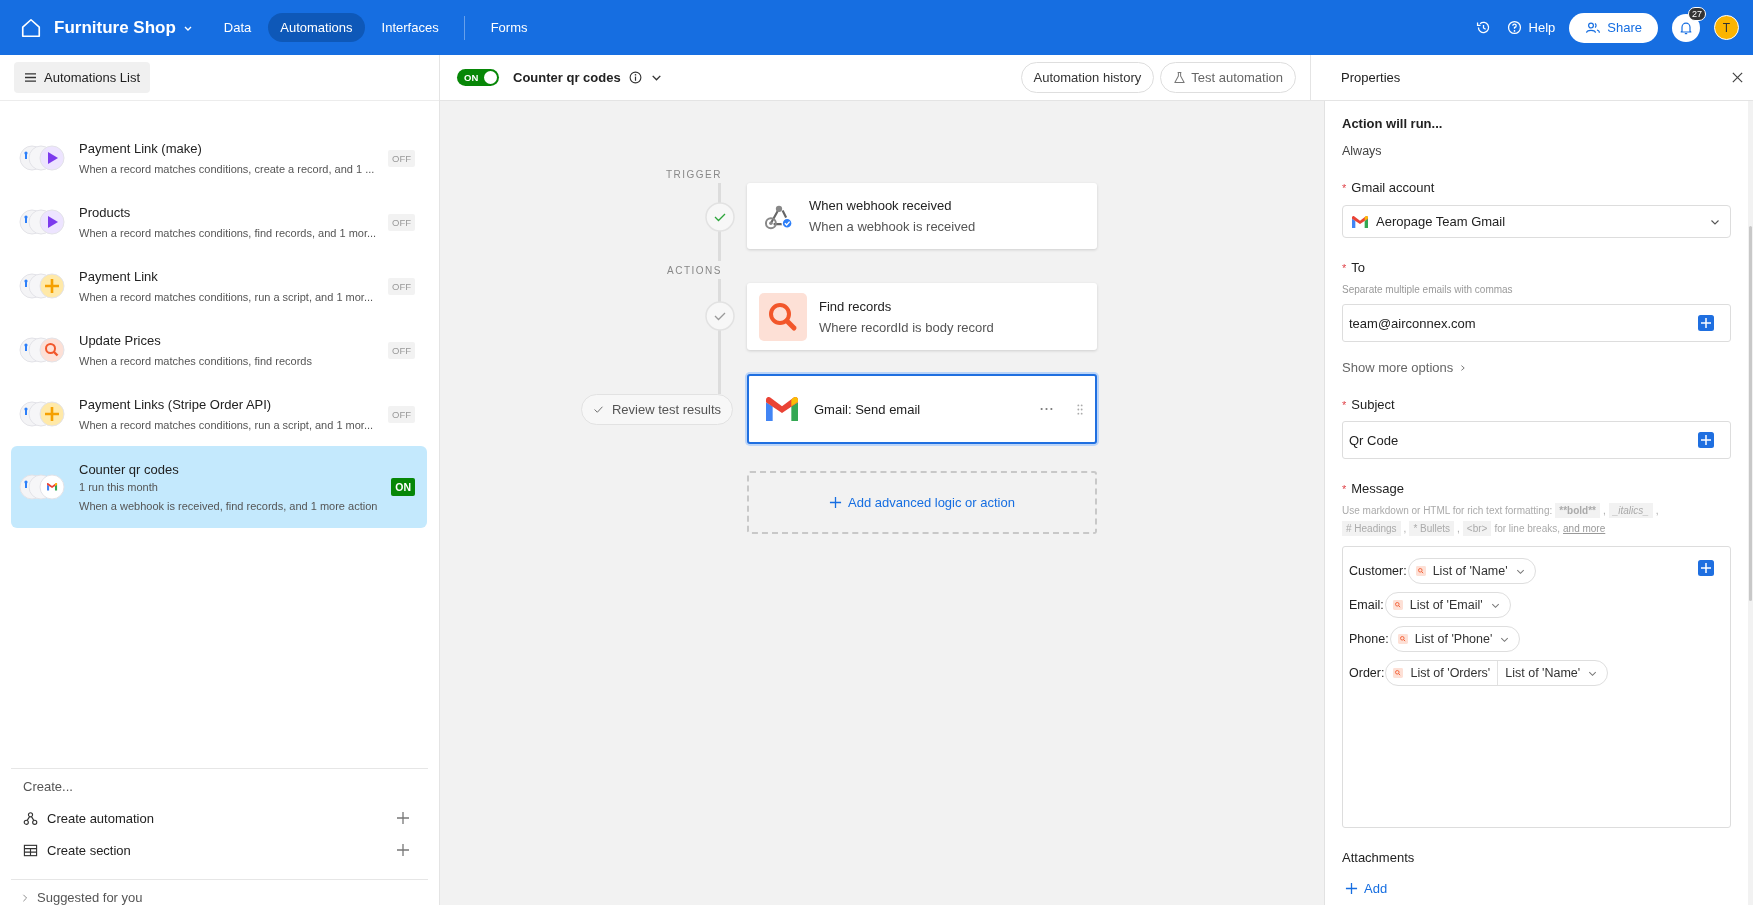 This screenshot has height=905, width=1753. Describe the element at coordinates (1536, 440) in the screenshot. I see `subject-field: Qr Code` at that location.